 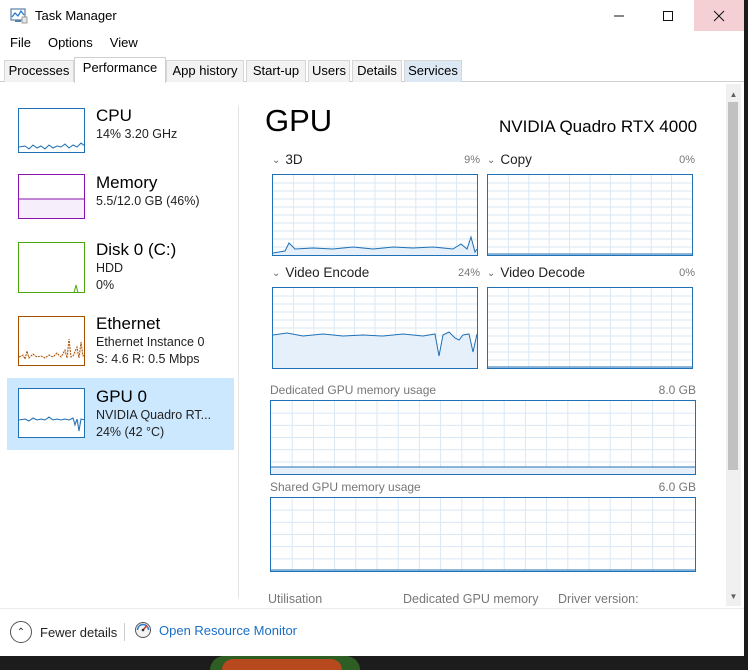 I want to click on title-bar: Task Manager, so click(x=372, y=16).